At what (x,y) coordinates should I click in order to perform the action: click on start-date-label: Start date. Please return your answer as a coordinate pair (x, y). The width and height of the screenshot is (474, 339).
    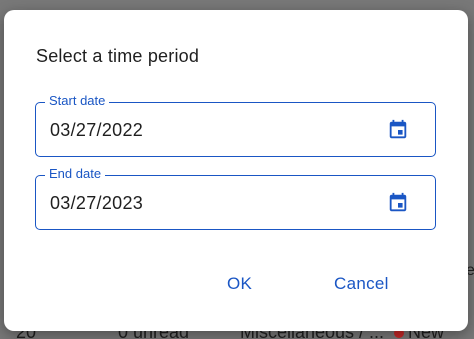
    Looking at the image, I should click on (77, 101).